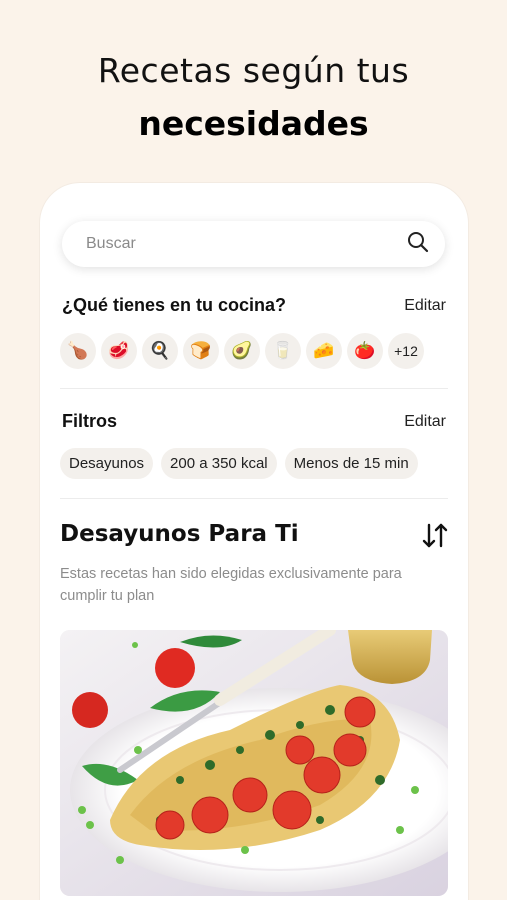  I want to click on ingredient-chip: 🧀, so click(324, 351).